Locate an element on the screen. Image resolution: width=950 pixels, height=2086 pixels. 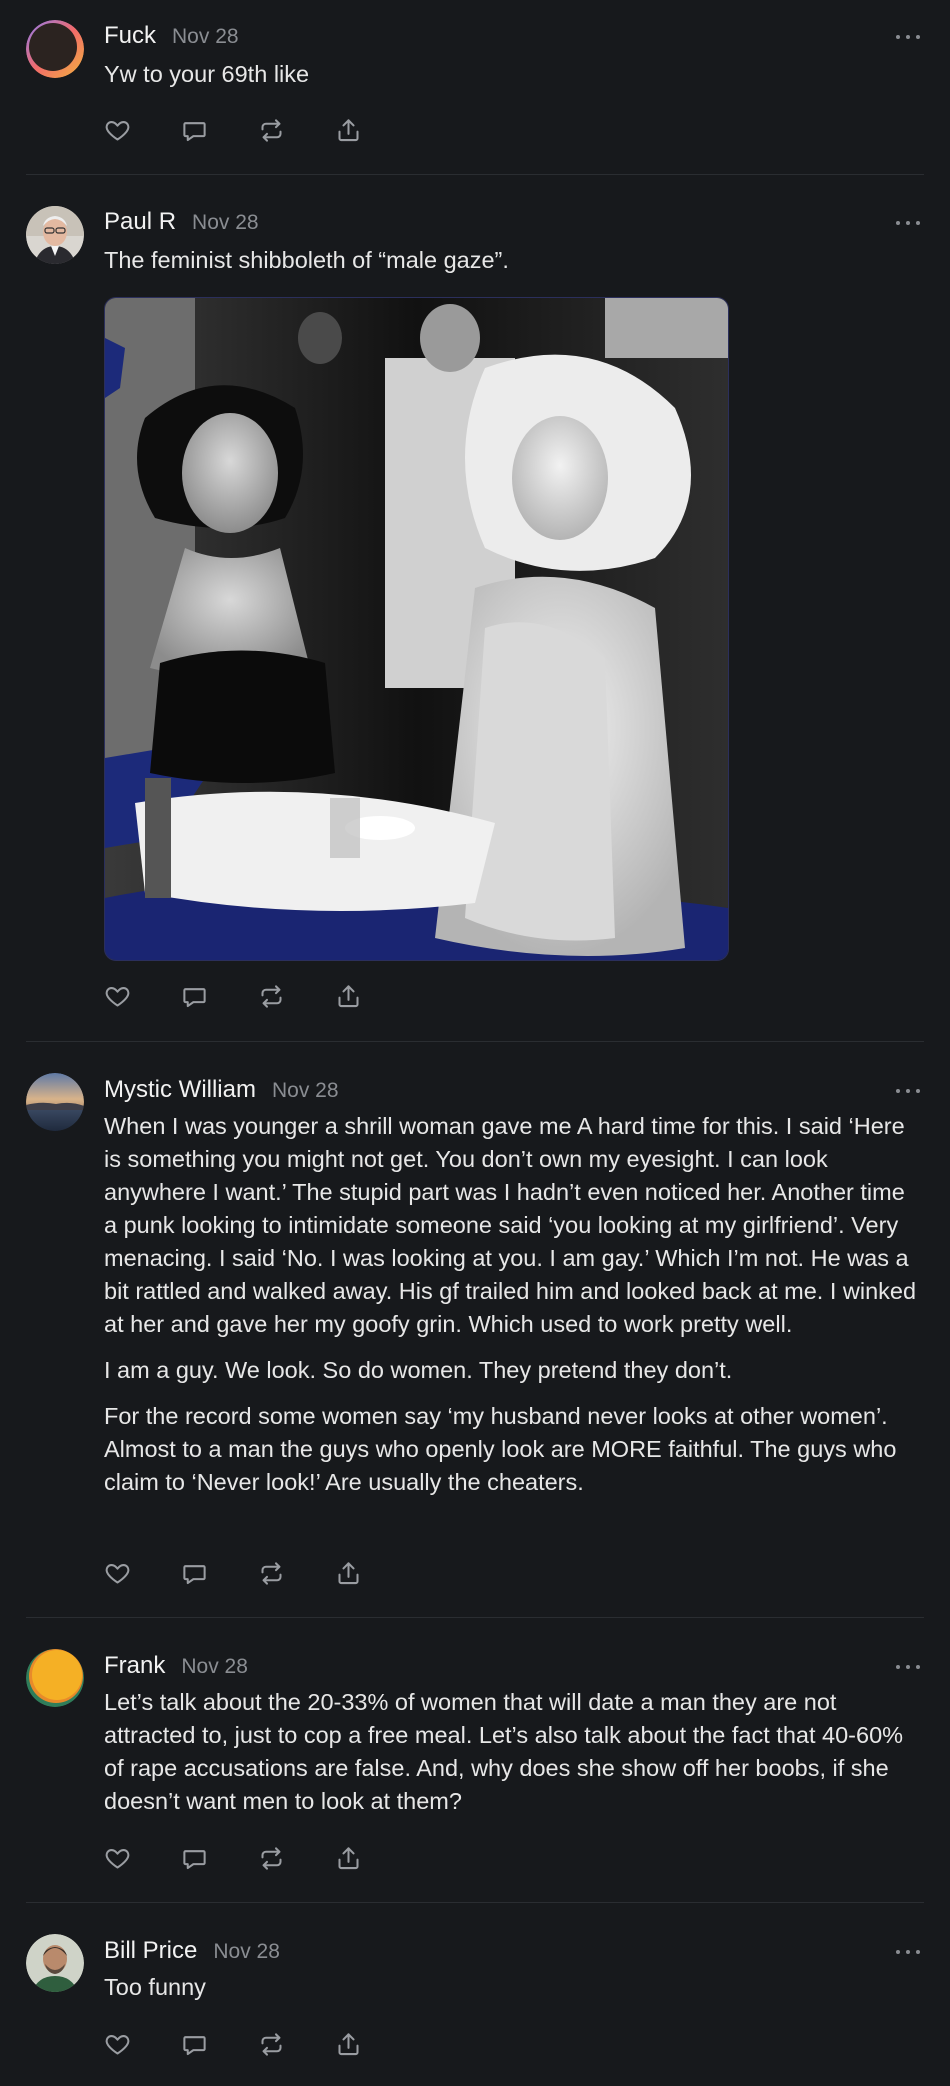
author-name: Bill Price is located at coordinates (150, 1951).